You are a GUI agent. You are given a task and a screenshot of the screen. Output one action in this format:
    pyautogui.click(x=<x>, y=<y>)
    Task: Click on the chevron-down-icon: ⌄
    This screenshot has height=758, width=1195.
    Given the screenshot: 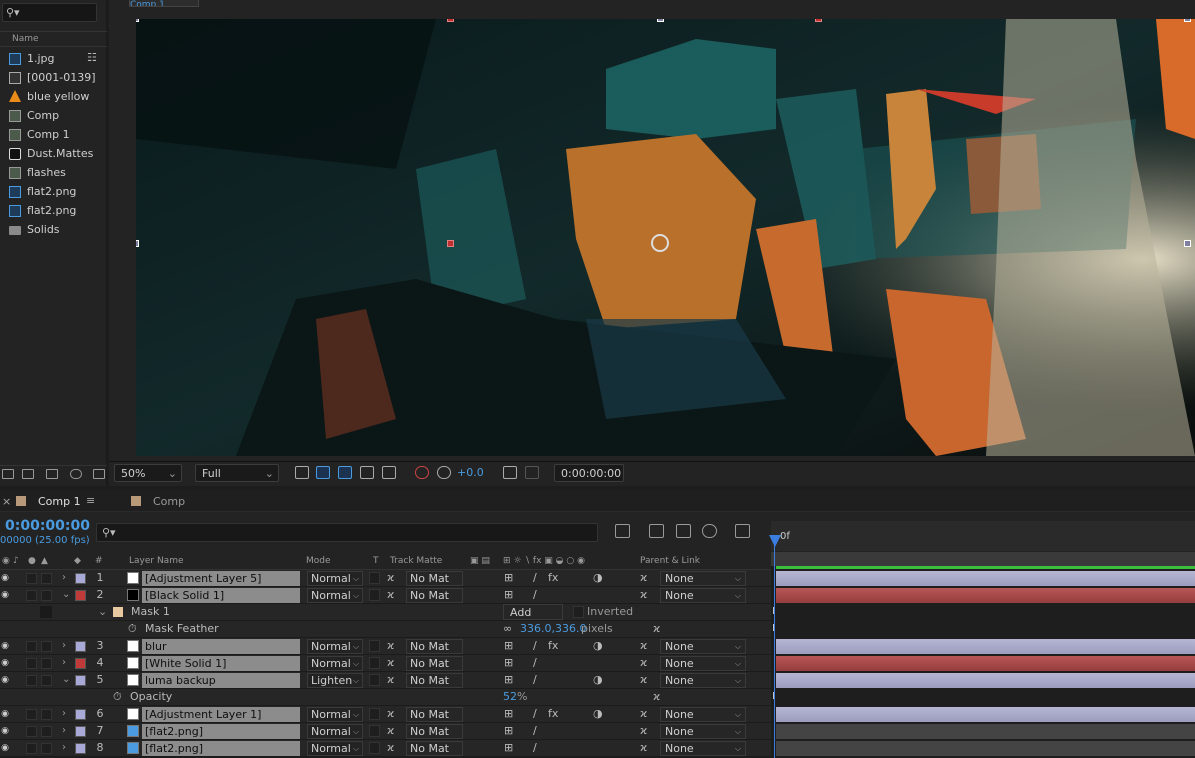 What is the action you would take?
    pyautogui.click(x=102, y=612)
    